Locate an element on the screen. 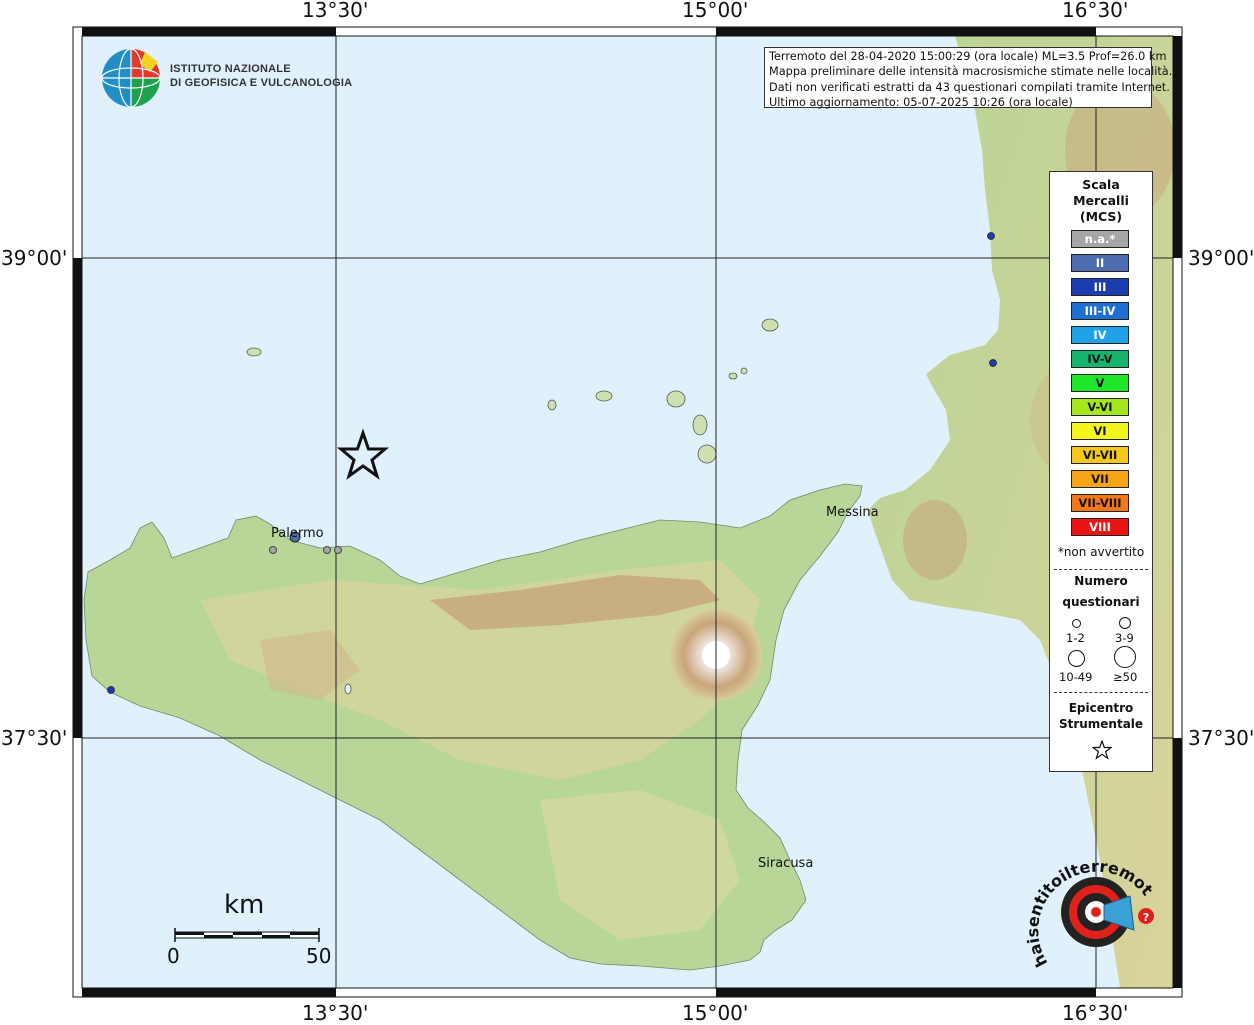 This screenshot has width=1254, height=1025. legend-title: Scala Mercalli (MCS) is located at coordinates (1101, 201).